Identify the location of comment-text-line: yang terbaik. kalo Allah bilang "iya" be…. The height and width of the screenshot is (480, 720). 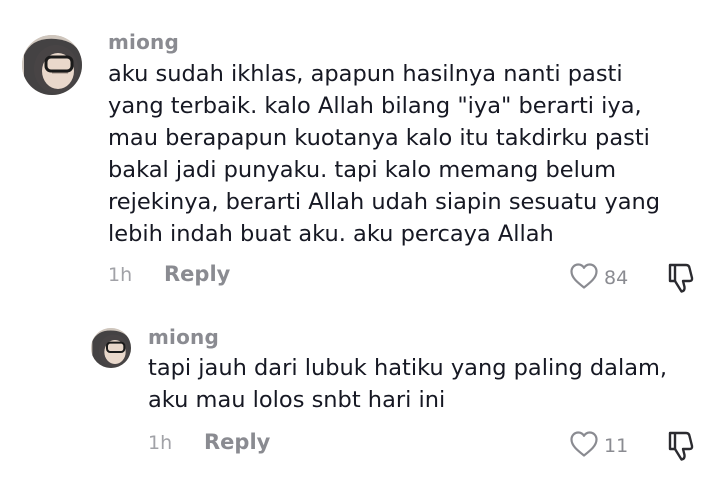
(375, 106).